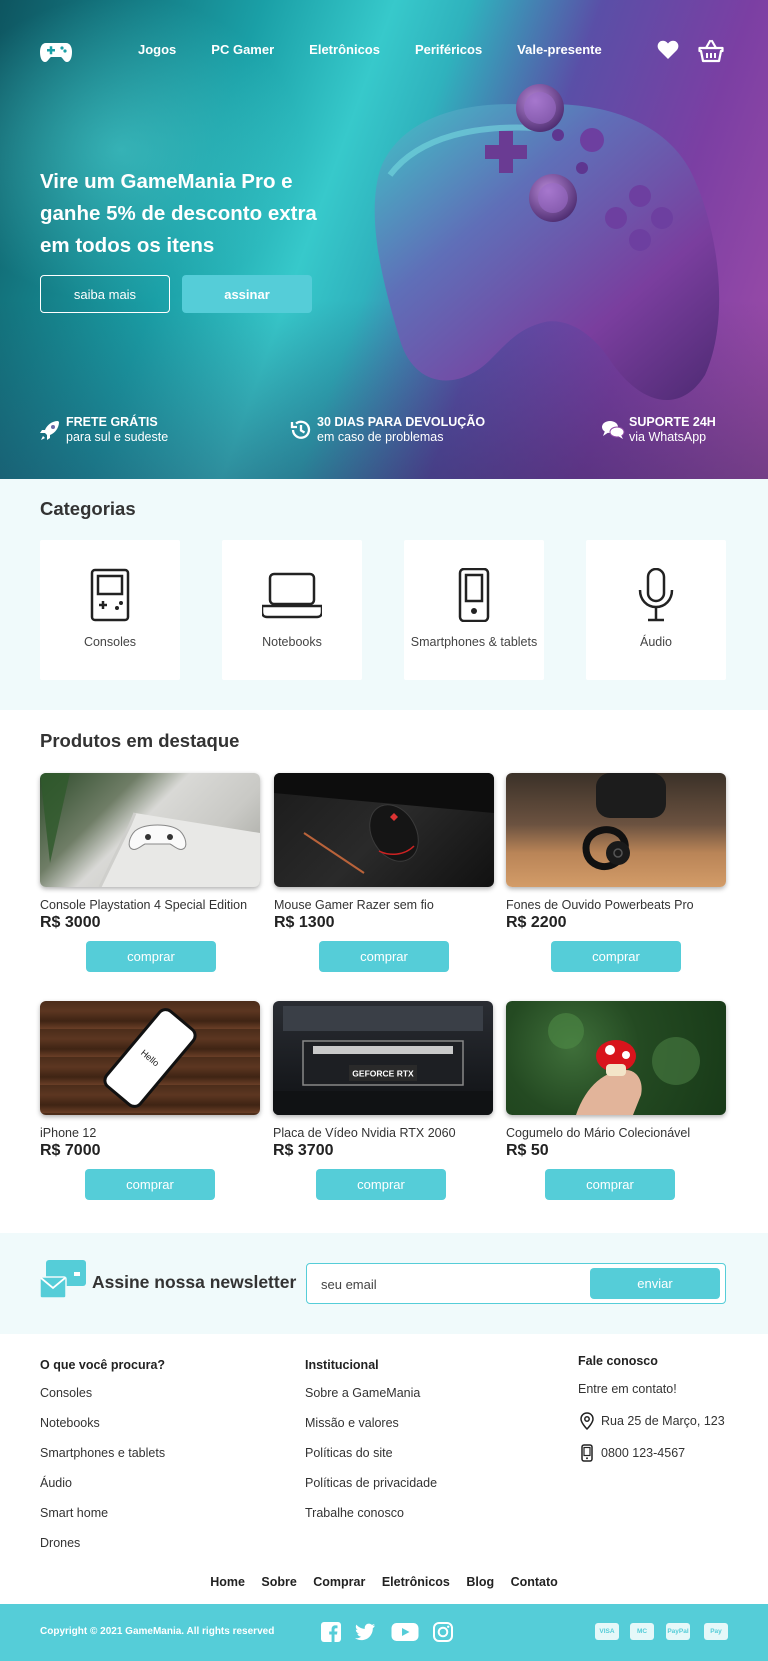 This screenshot has width=768, height=1661. What do you see at coordinates (448, 49) in the screenshot?
I see `nav-item-perifericos: Periféricos` at bounding box center [448, 49].